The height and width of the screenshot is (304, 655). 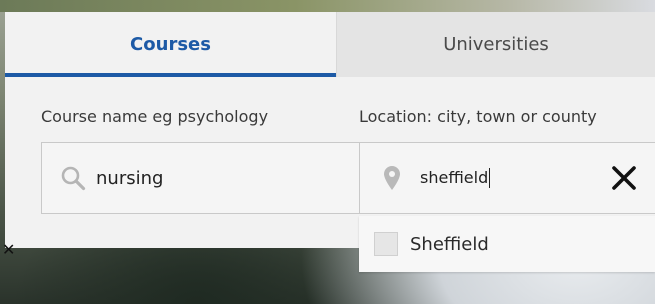 What do you see at coordinates (327, 6) in the screenshot?
I see `background-photo-top` at bounding box center [327, 6].